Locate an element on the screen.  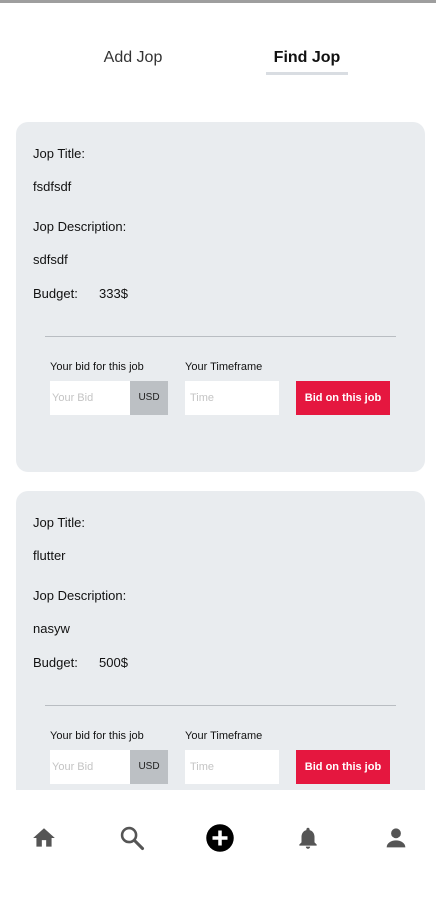
bottom-navigation is located at coordinates (218, 846).